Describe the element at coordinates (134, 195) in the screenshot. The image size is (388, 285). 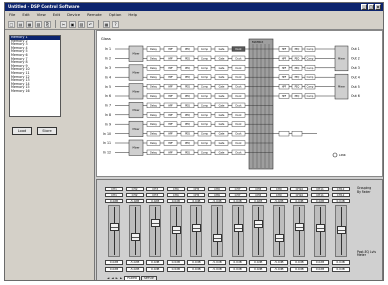
I see `channel-mute-button: CH2` at that location.